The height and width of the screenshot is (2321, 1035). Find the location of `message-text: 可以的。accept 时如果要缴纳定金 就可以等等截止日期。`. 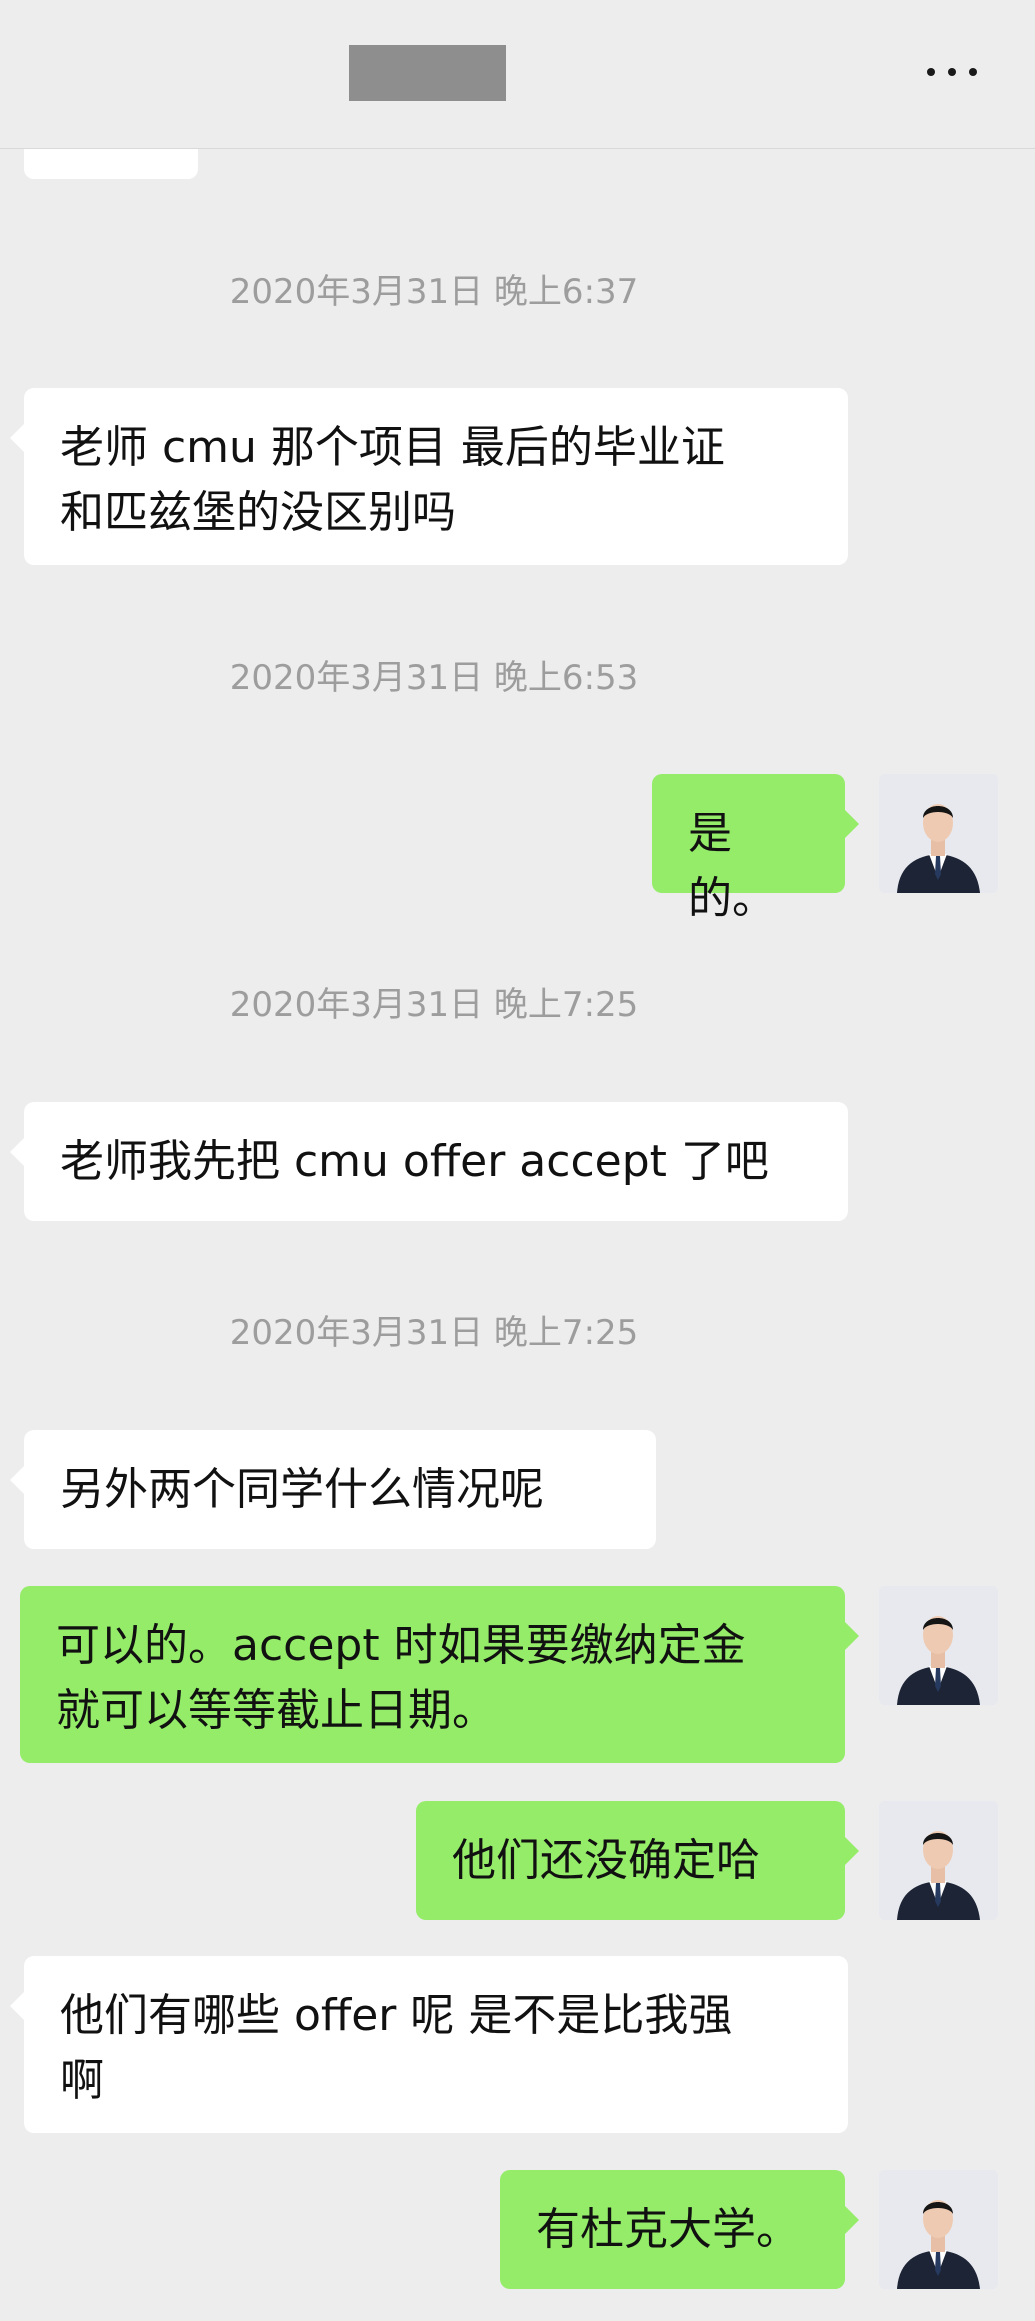

message-text: 可以的。accept 时如果要缴纳定金 就可以等等截止日期。 is located at coordinates (401, 1678).